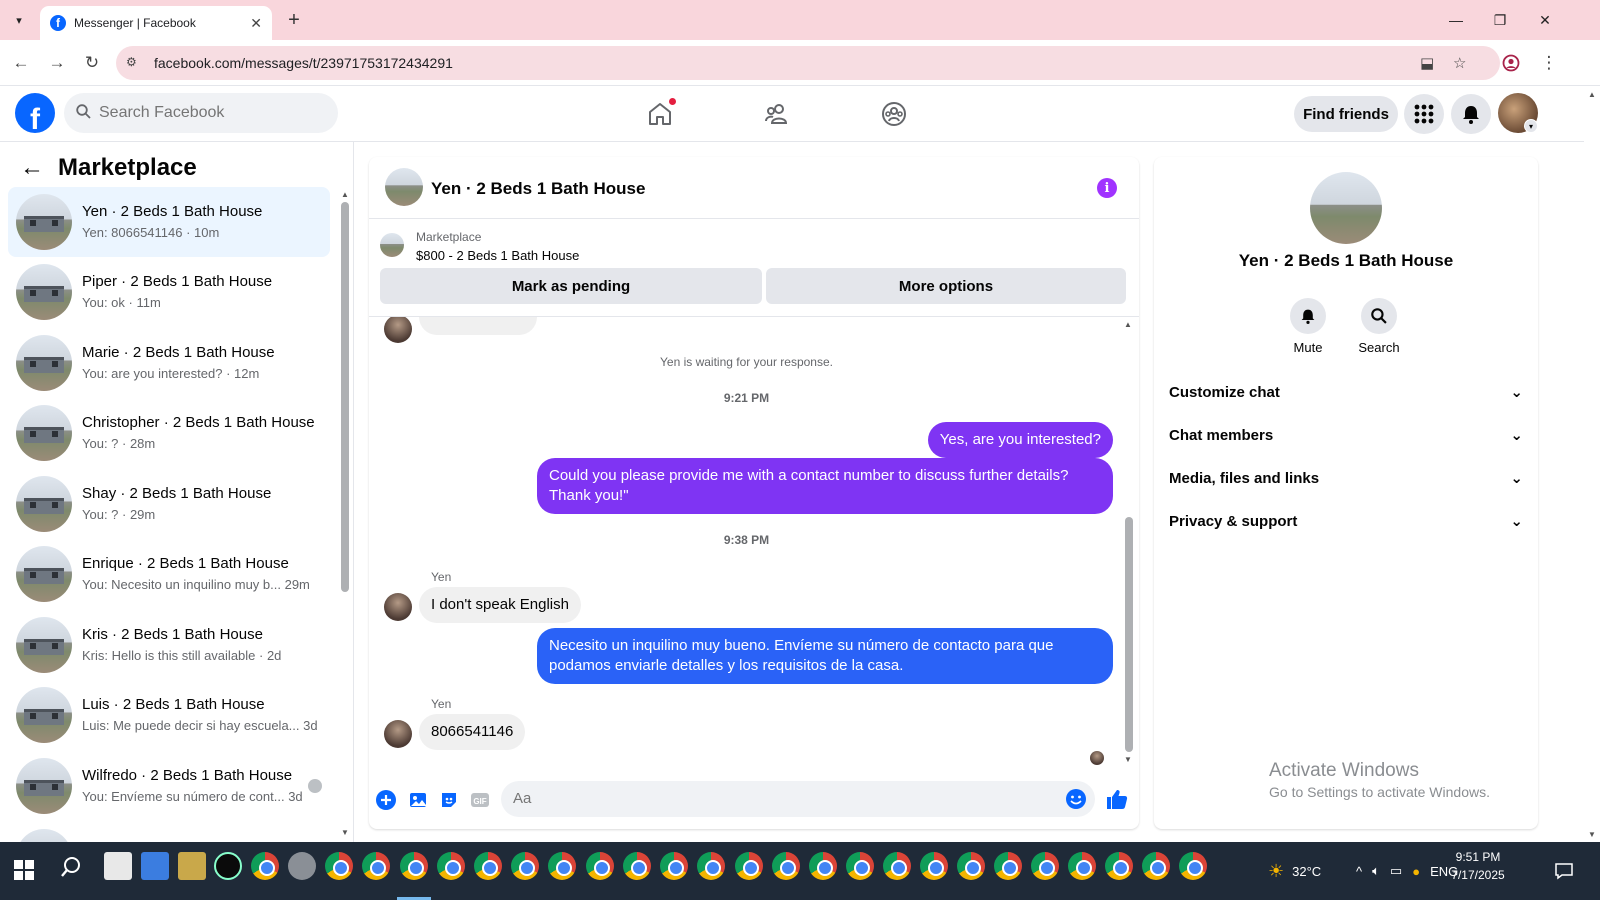 Image resolution: width=1600 pixels, height=900 pixels. Describe the element at coordinates (169, 504) in the screenshot. I see `conversation-item: Shay · 2 Beds 1 Bath House You: ? · 29m` at that location.